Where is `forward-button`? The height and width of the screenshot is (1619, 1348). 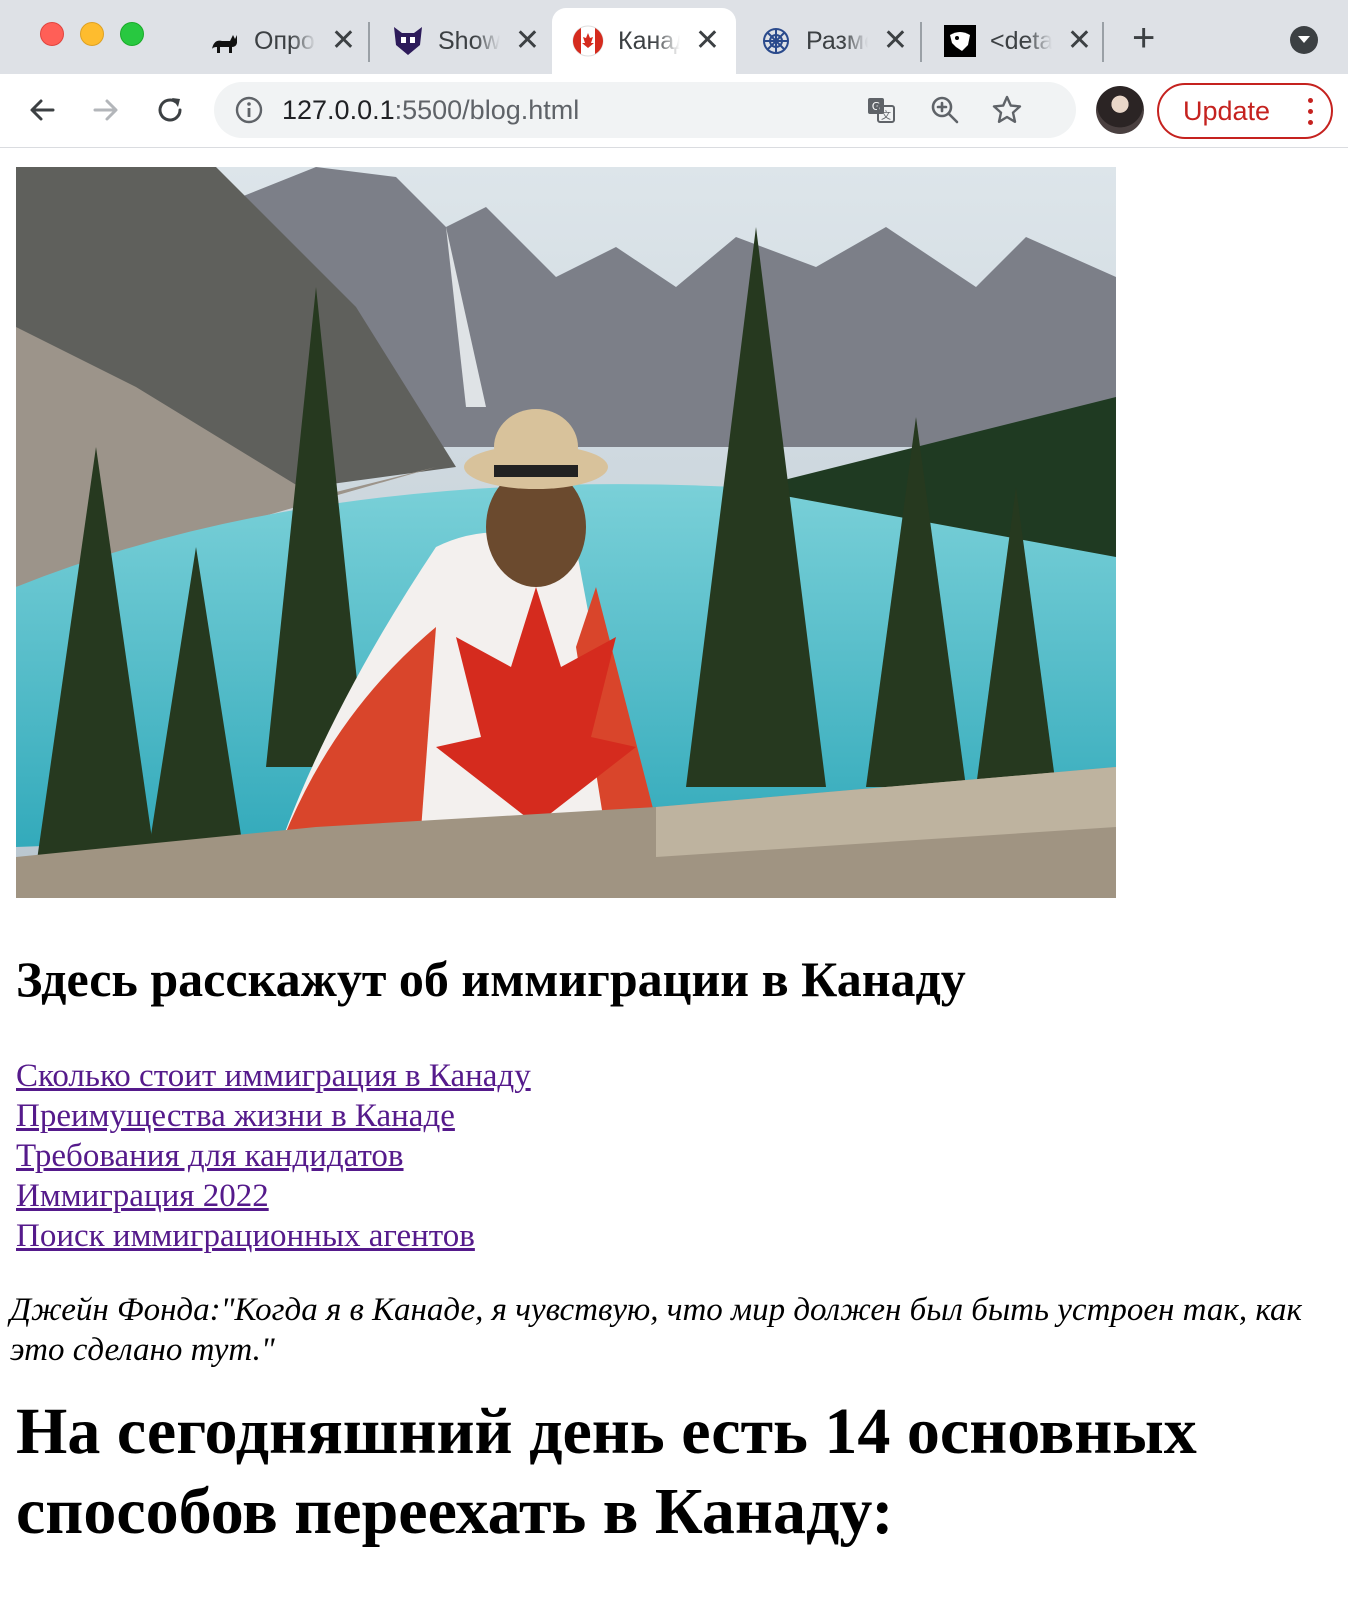
forward-button is located at coordinates (106, 110).